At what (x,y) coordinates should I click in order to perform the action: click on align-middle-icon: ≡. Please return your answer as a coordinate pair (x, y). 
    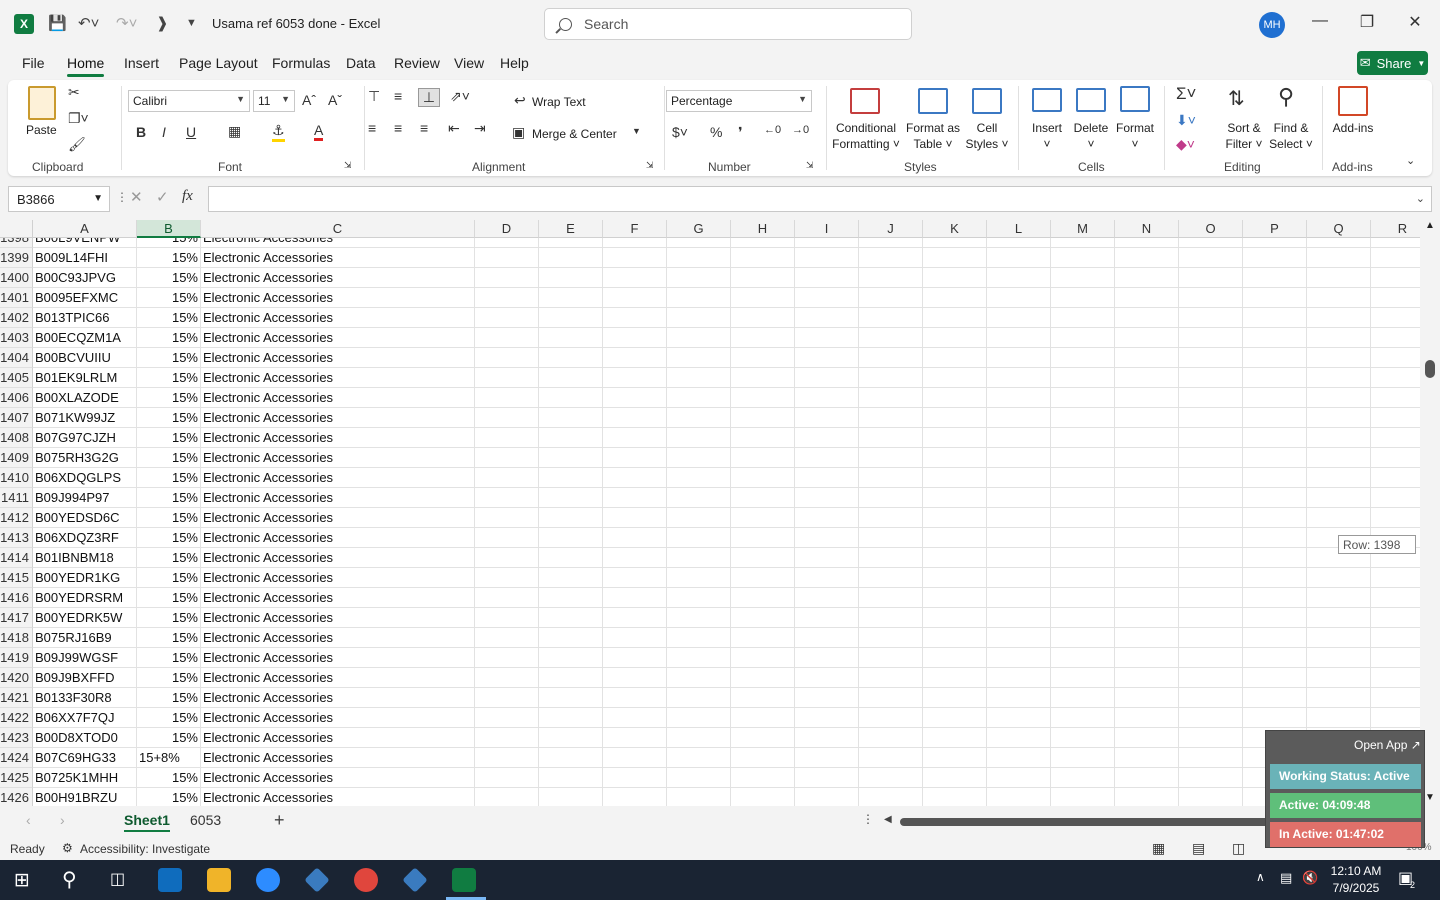
    Looking at the image, I should click on (398, 96).